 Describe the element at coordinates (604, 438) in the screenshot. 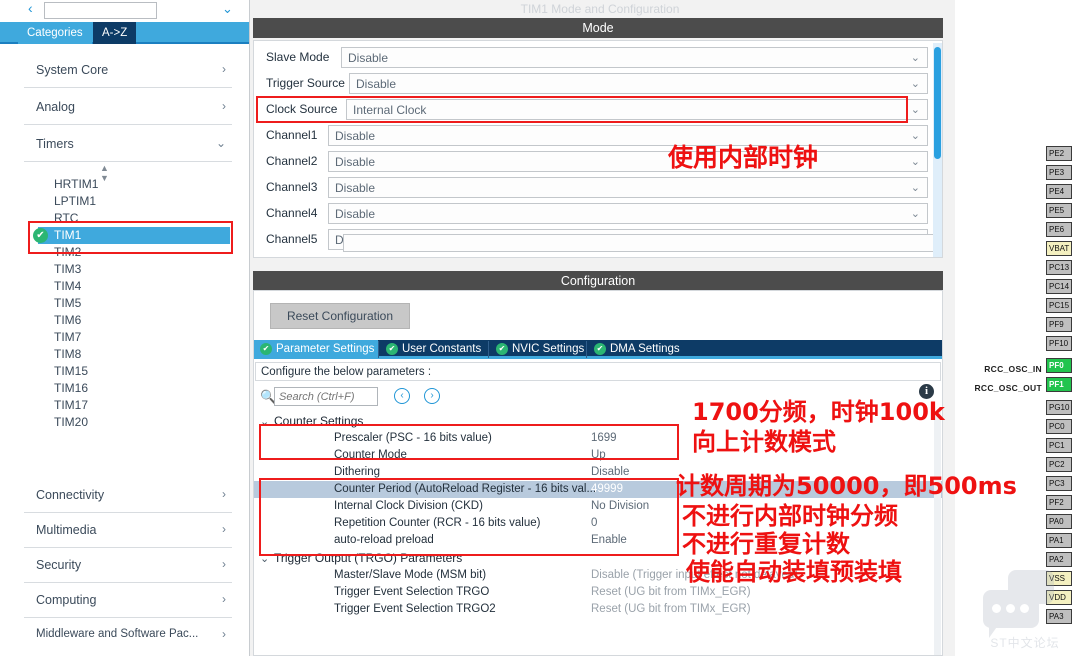

I see `param-value: 1699` at that location.